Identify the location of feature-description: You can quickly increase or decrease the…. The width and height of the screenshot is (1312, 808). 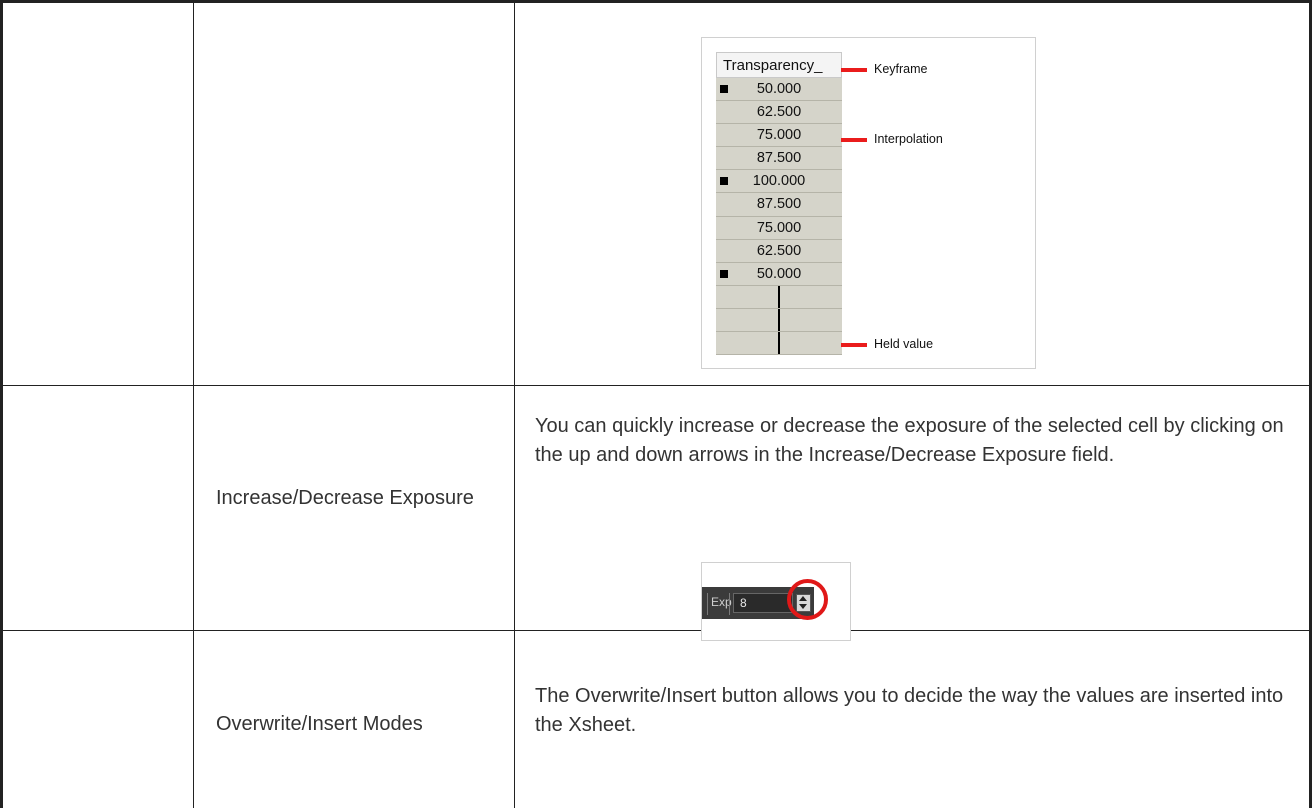
(909, 440).